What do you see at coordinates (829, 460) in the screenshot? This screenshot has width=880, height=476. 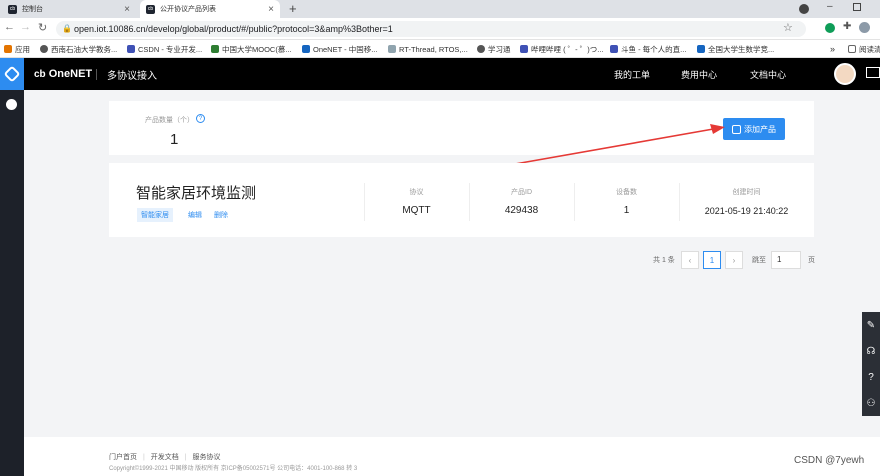 I see `watermark: CSDN @7yewh` at bounding box center [829, 460].